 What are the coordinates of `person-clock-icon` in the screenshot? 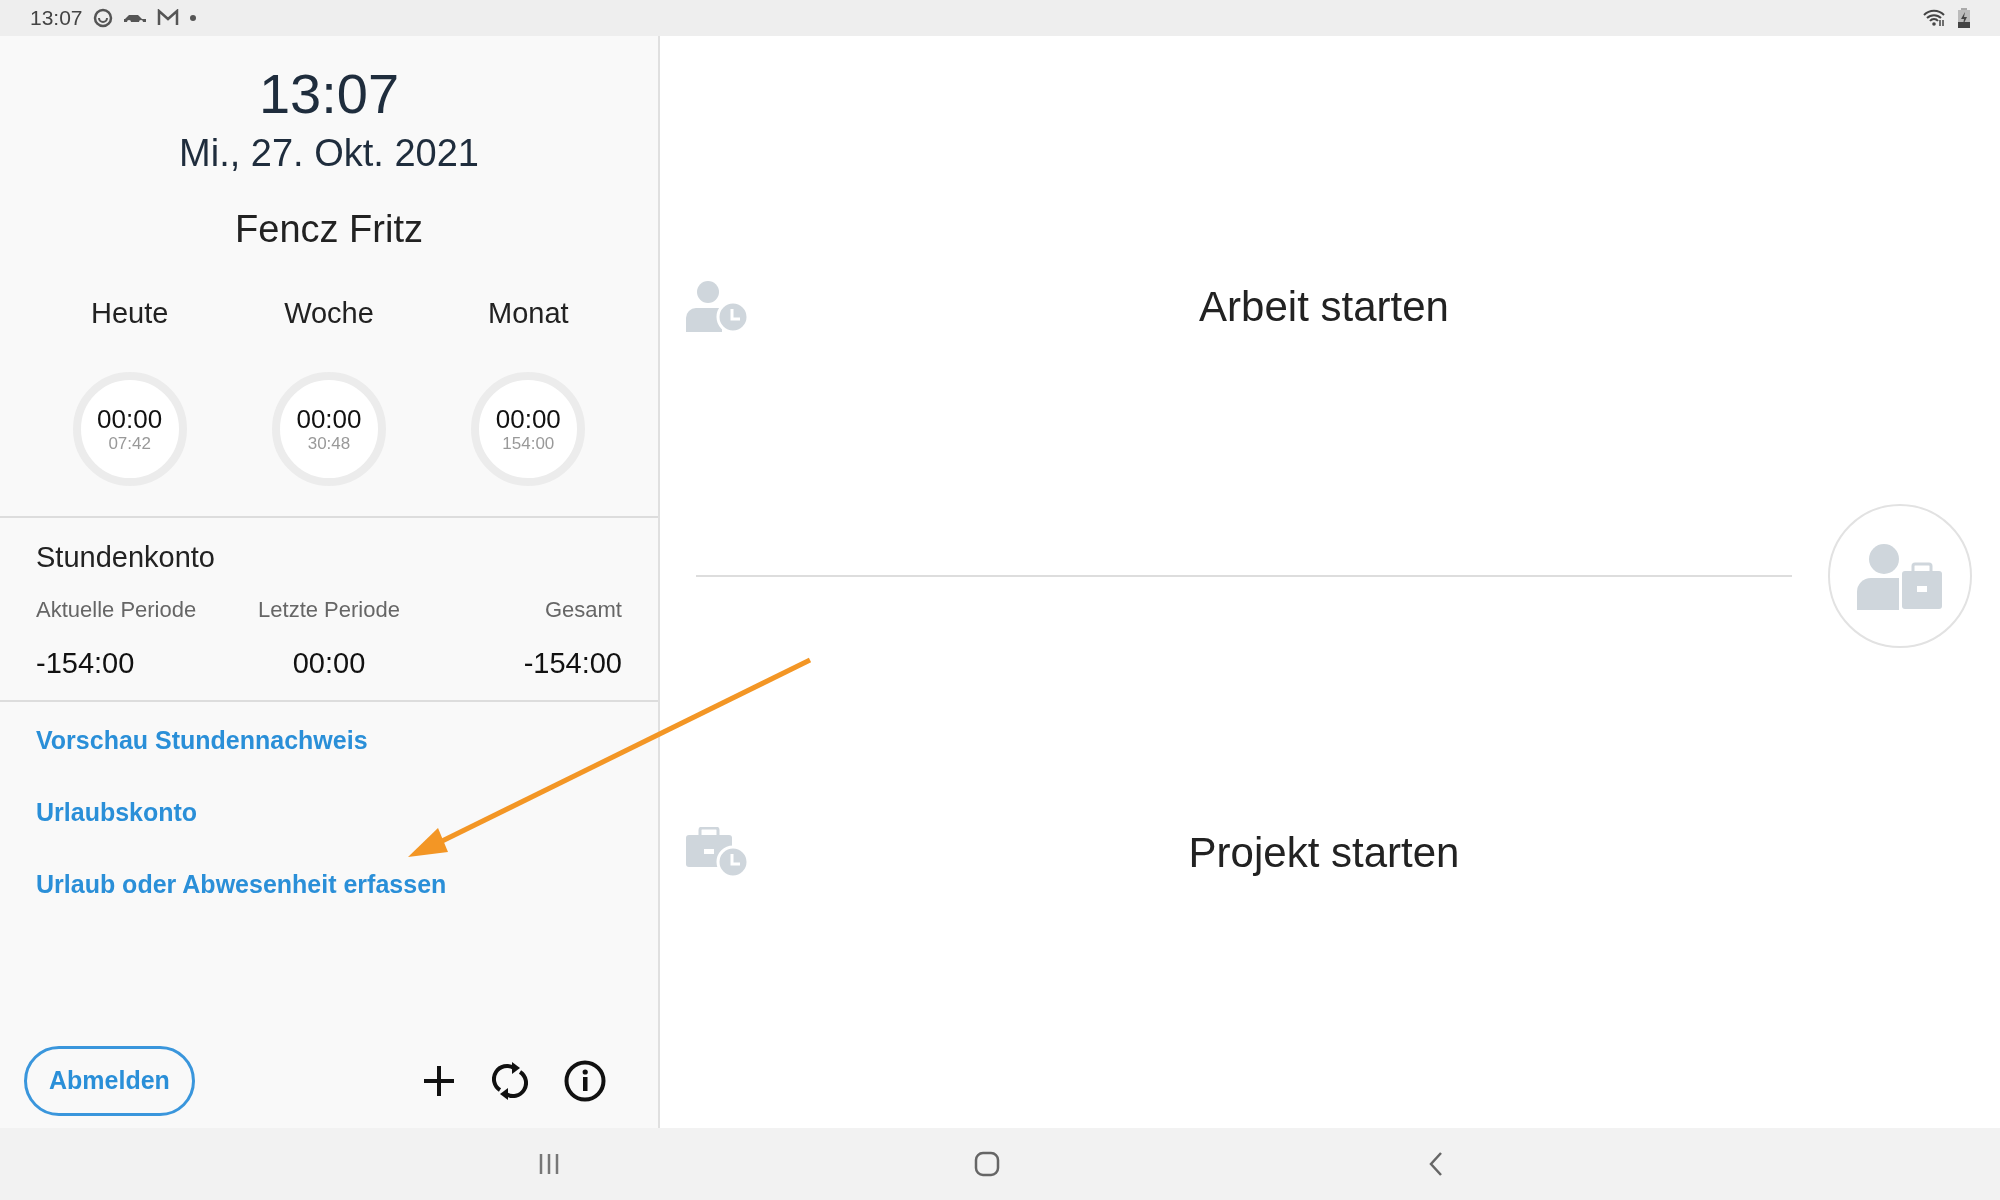 It's located at (717, 306).